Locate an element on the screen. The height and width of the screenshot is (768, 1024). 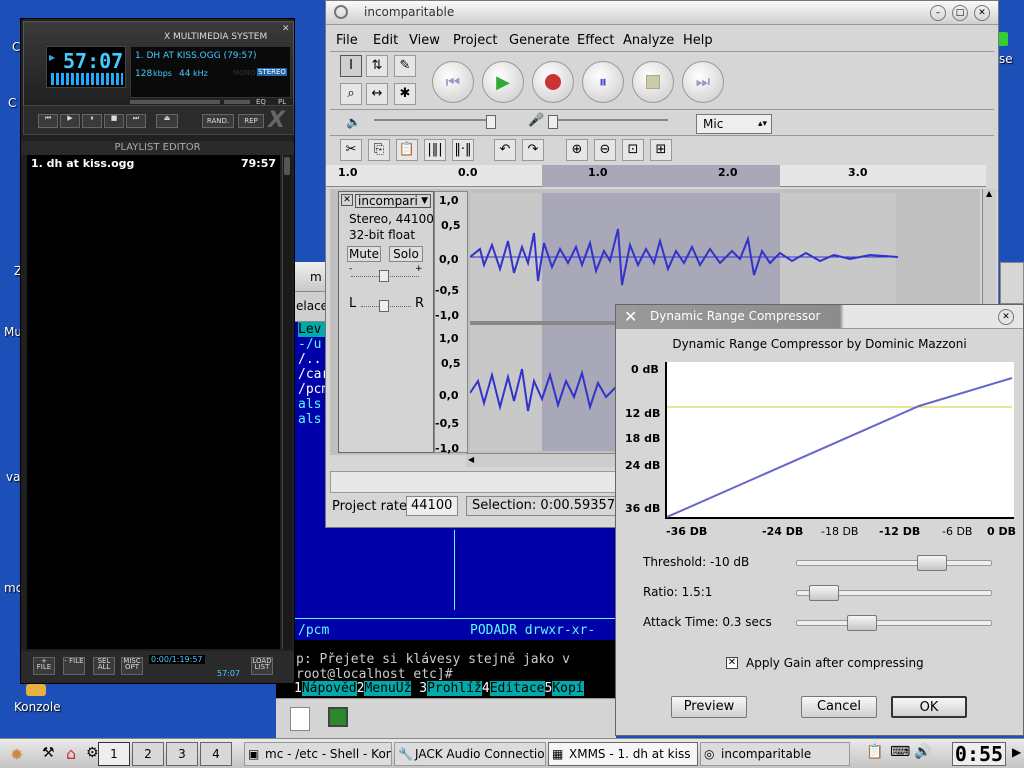
desktop-icon-label: C is located at coordinates (12, 103).